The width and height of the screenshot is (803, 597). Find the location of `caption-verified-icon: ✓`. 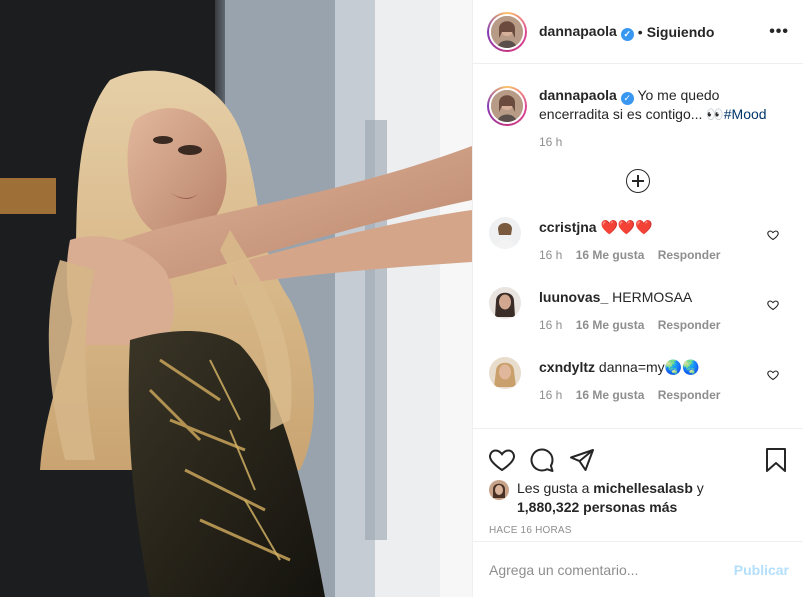

caption-verified-icon: ✓ is located at coordinates (627, 98).